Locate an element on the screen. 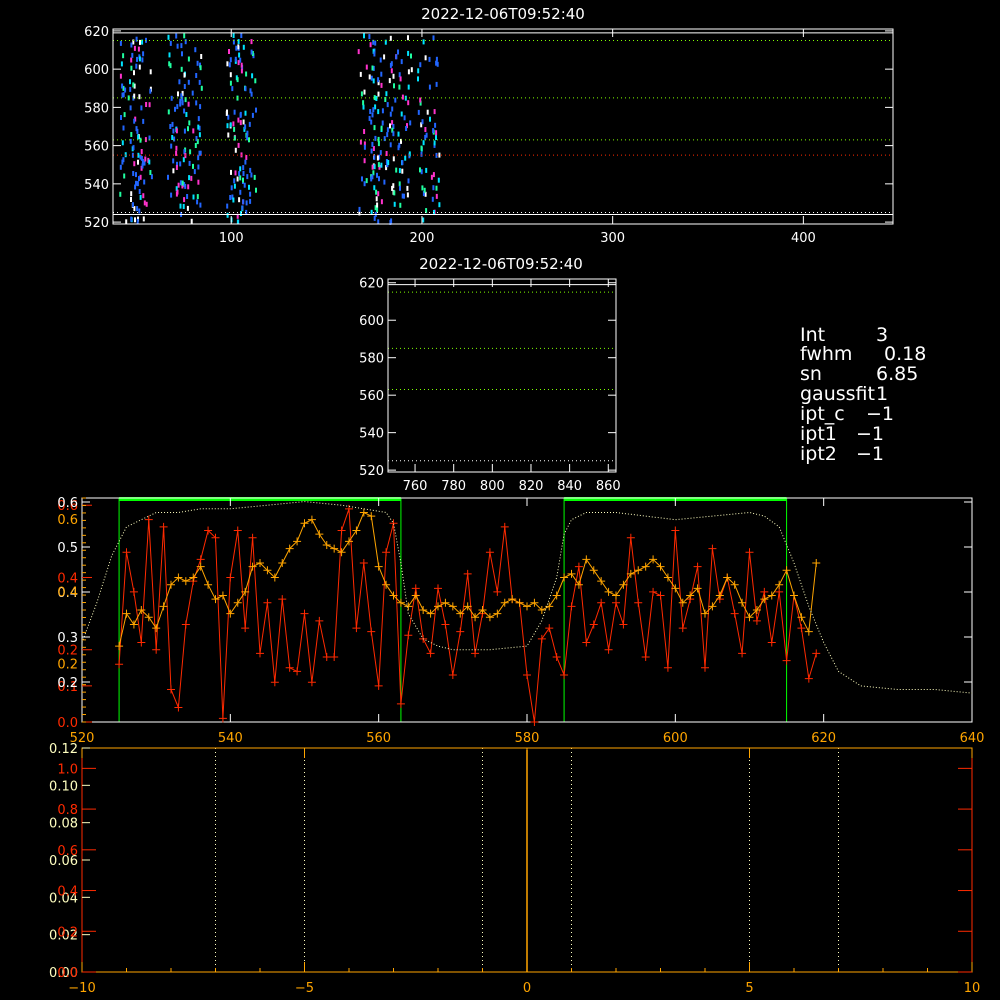 Image resolution: width=1000 pixels, height=1000 pixels. x-tick-label: 860 is located at coordinates (608, 486).